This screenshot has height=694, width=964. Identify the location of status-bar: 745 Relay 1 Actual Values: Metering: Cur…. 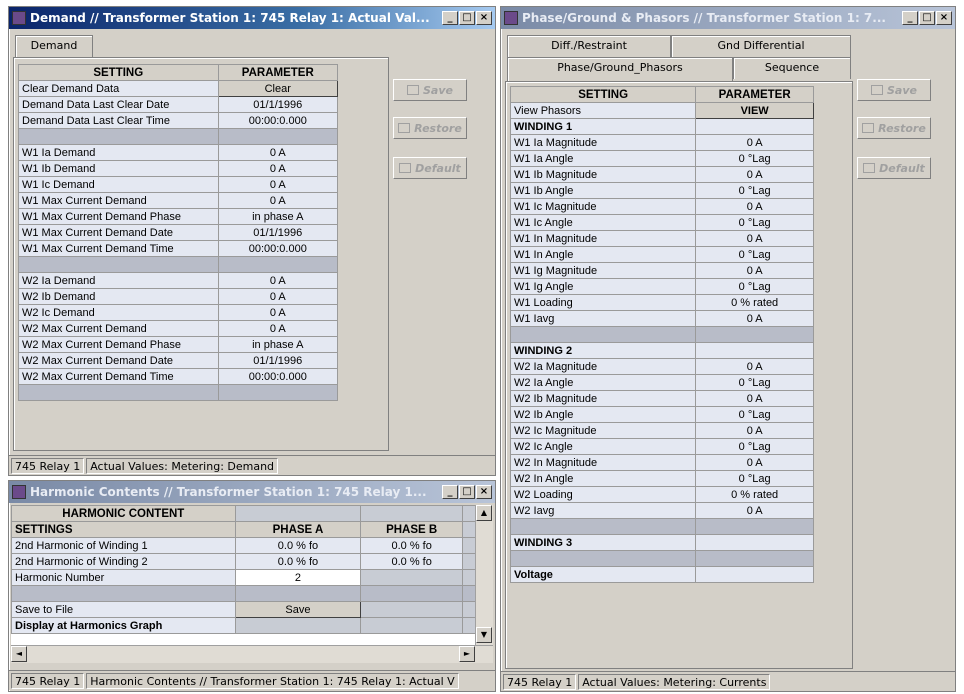
(728, 681).